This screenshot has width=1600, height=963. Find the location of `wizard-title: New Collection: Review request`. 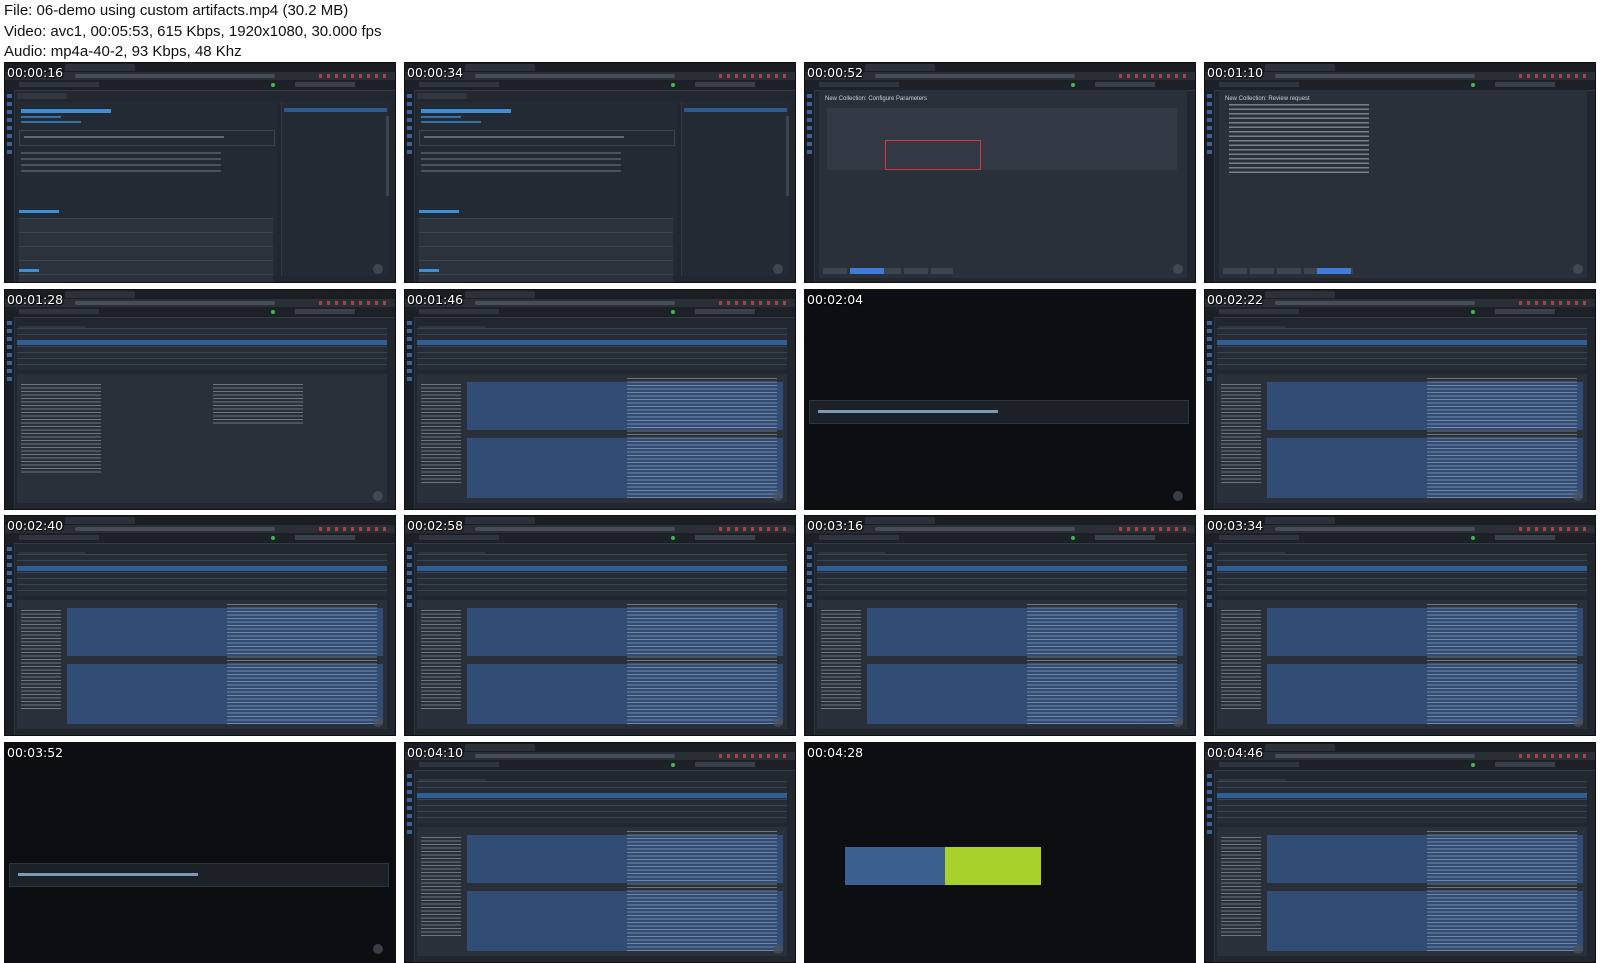

wizard-title: New Collection: Review request is located at coordinates (1267, 99).